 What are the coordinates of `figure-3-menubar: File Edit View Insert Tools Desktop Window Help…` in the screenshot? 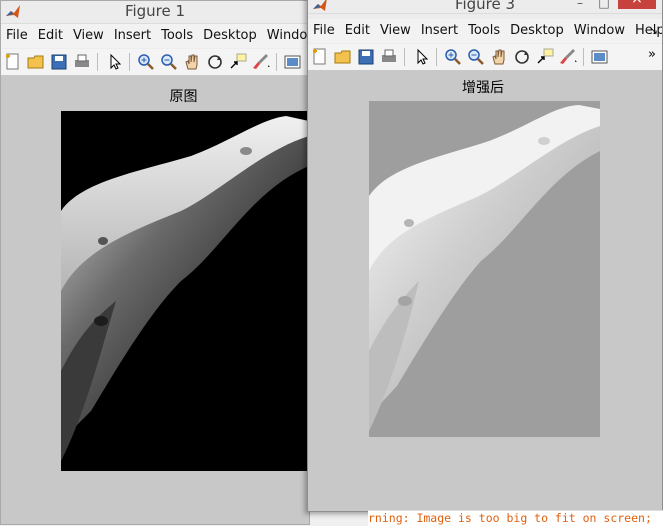 It's located at (485, 31).